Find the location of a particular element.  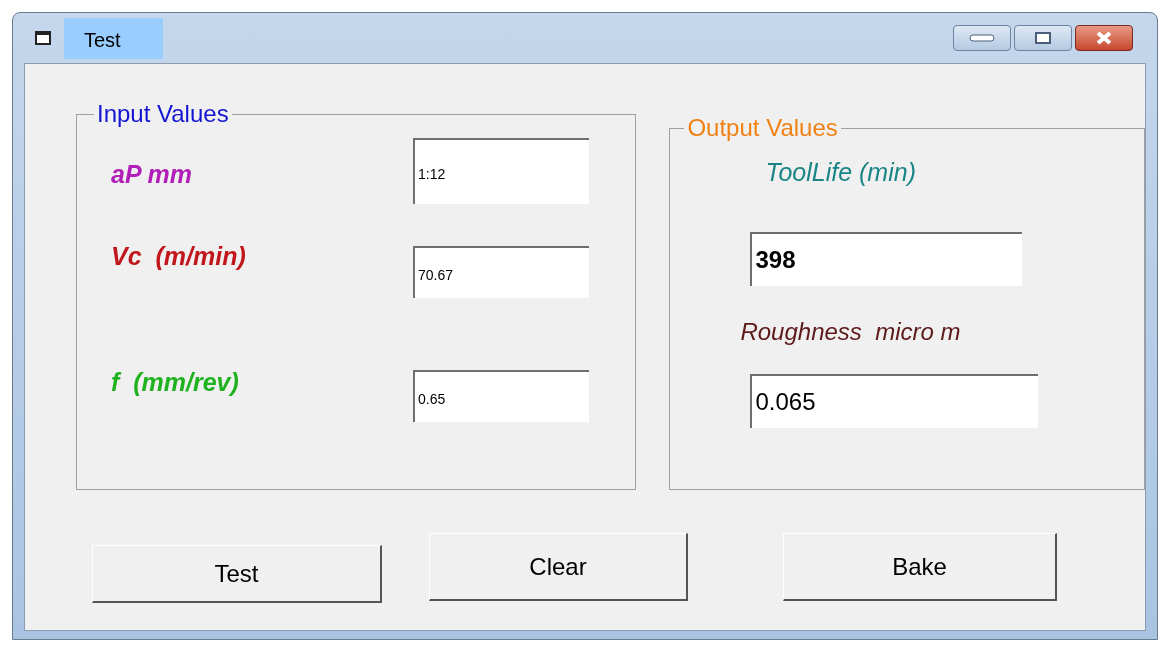

minimize-icon is located at coordinates (982, 38).